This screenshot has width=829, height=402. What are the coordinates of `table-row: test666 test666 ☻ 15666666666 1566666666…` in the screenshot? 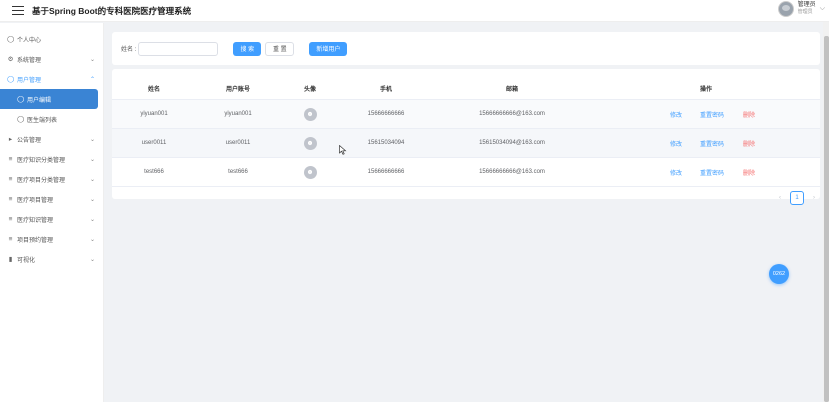 It's located at (466, 172).